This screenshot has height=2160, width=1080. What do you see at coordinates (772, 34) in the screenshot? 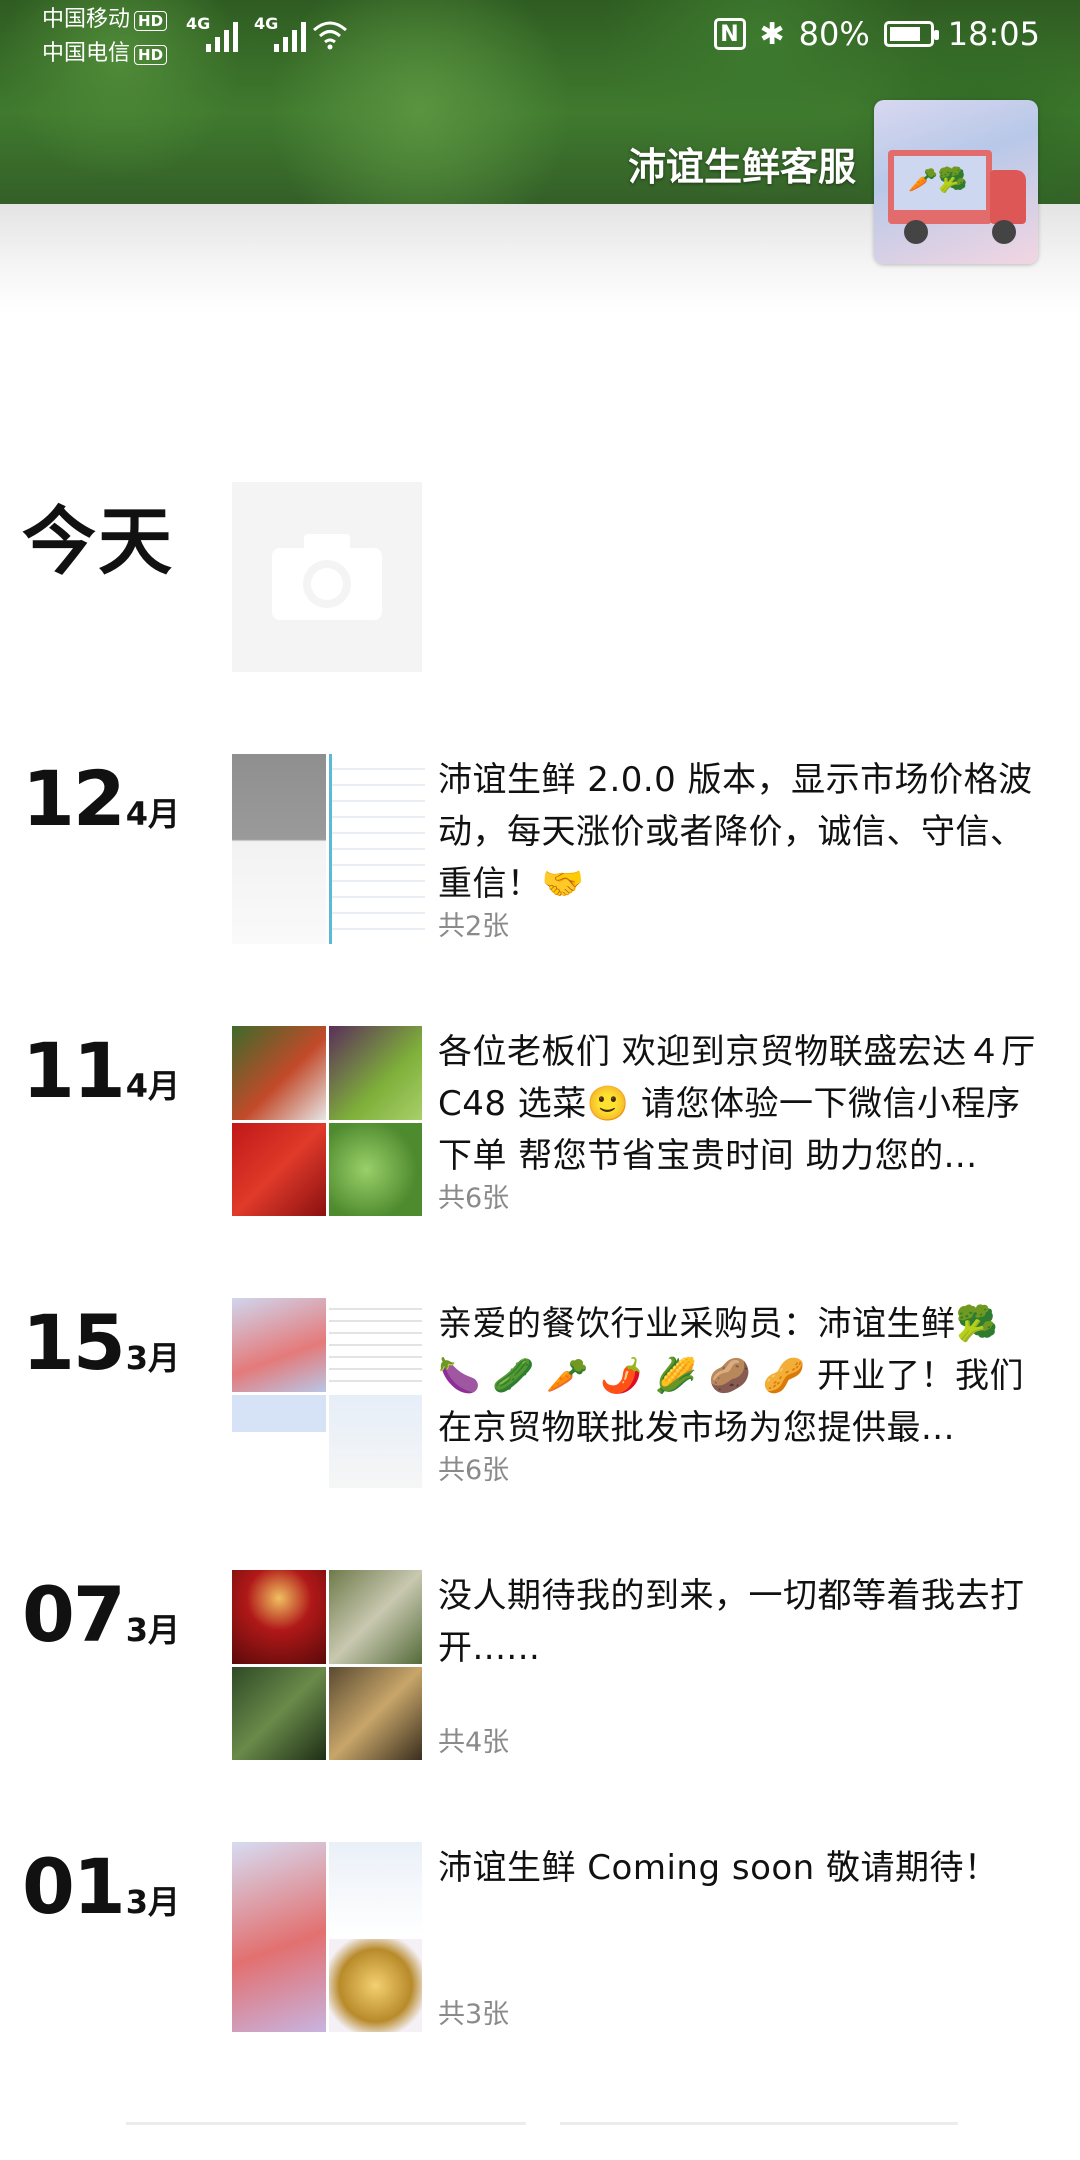
I see `bluetooth-icon: ✱` at bounding box center [772, 34].